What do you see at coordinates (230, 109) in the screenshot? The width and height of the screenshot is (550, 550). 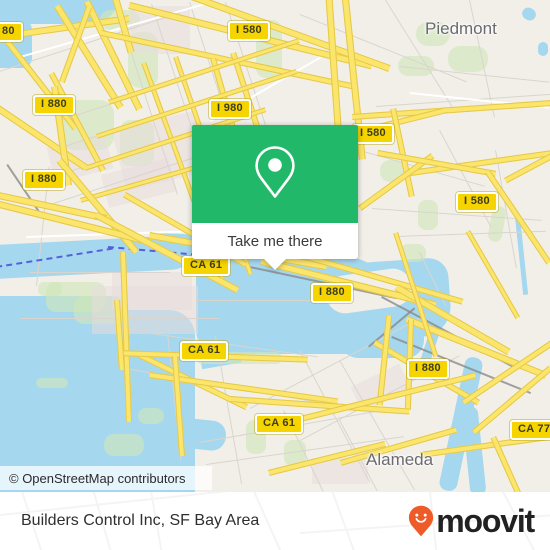 I see `highway-shield: I 980` at bounding box center [230, 109].